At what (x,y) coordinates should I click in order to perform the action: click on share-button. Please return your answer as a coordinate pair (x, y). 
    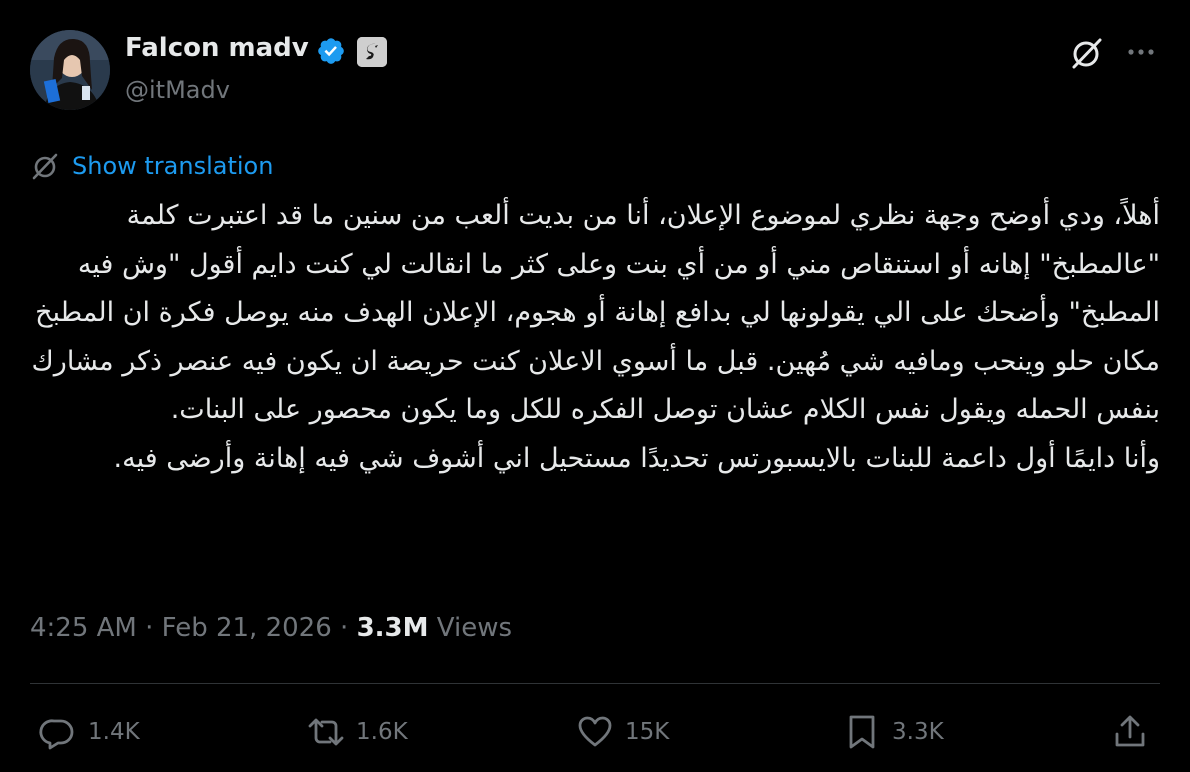
    Looking at the image, I should click on (1130, 732).